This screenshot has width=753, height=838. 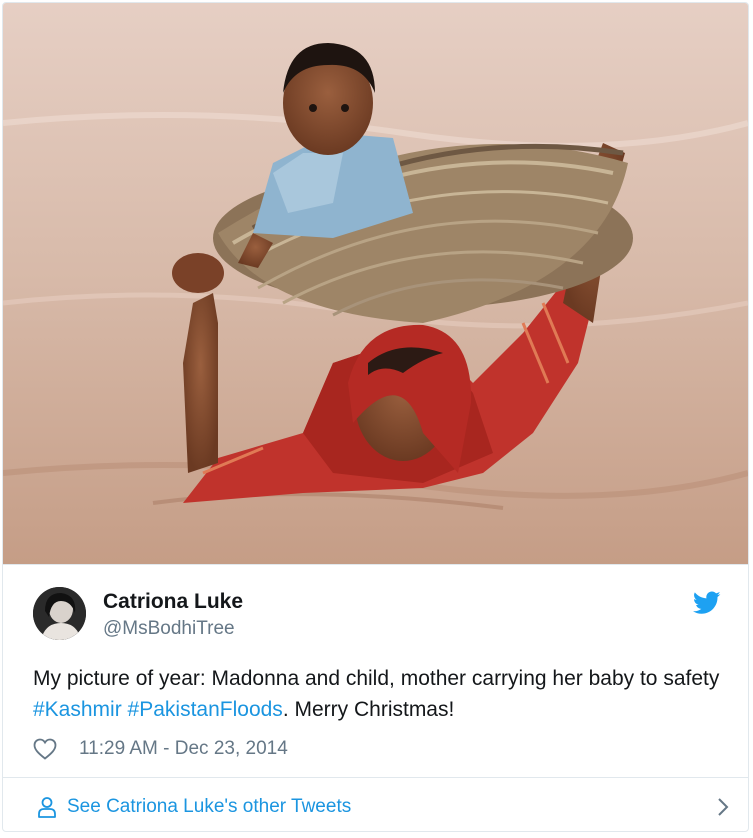 I want to click on tweet-author: Catriona Luke @MsBodhiTree, so click(x=378, y=615).